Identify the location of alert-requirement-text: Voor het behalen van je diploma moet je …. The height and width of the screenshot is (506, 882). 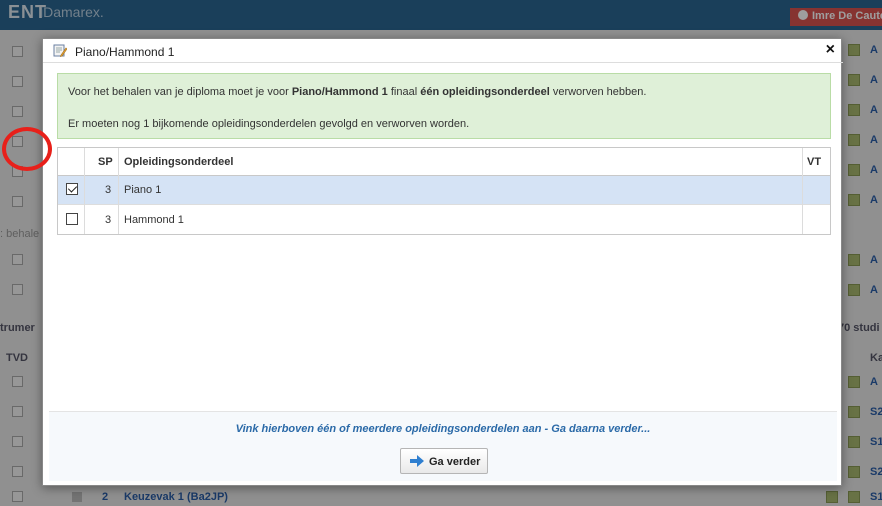
(357, 92).